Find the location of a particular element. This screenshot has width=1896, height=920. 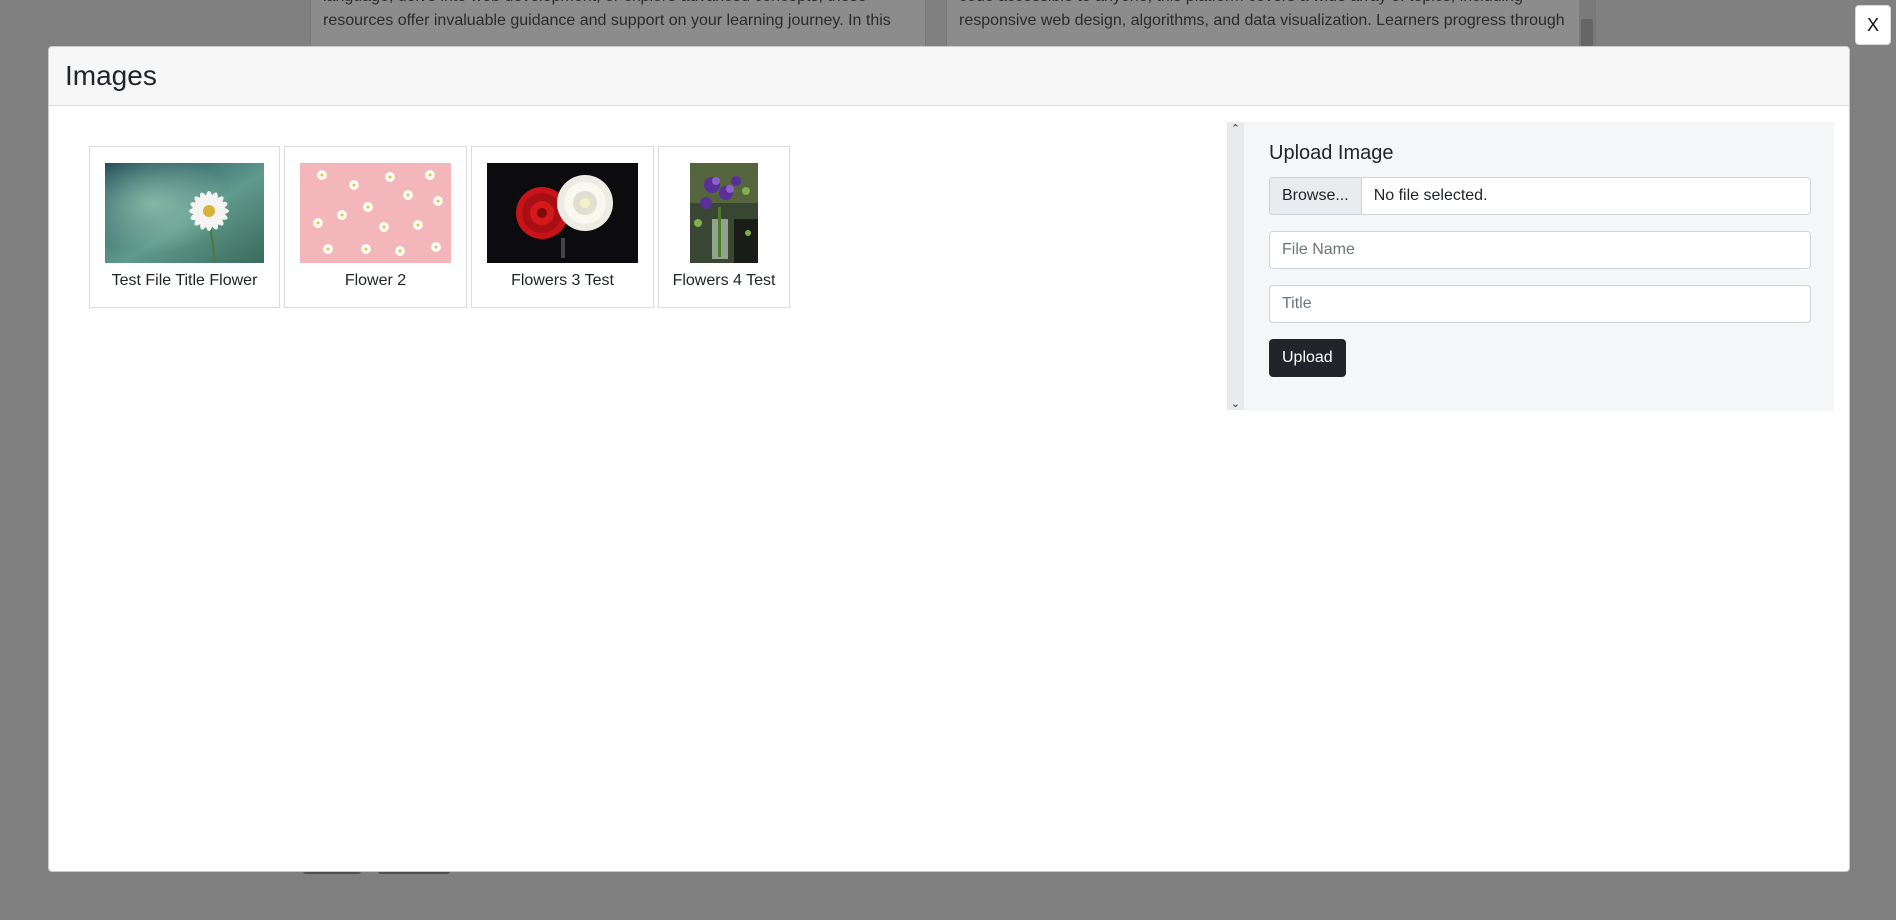

pink-flowers-image is located at coordinates (375, 213).